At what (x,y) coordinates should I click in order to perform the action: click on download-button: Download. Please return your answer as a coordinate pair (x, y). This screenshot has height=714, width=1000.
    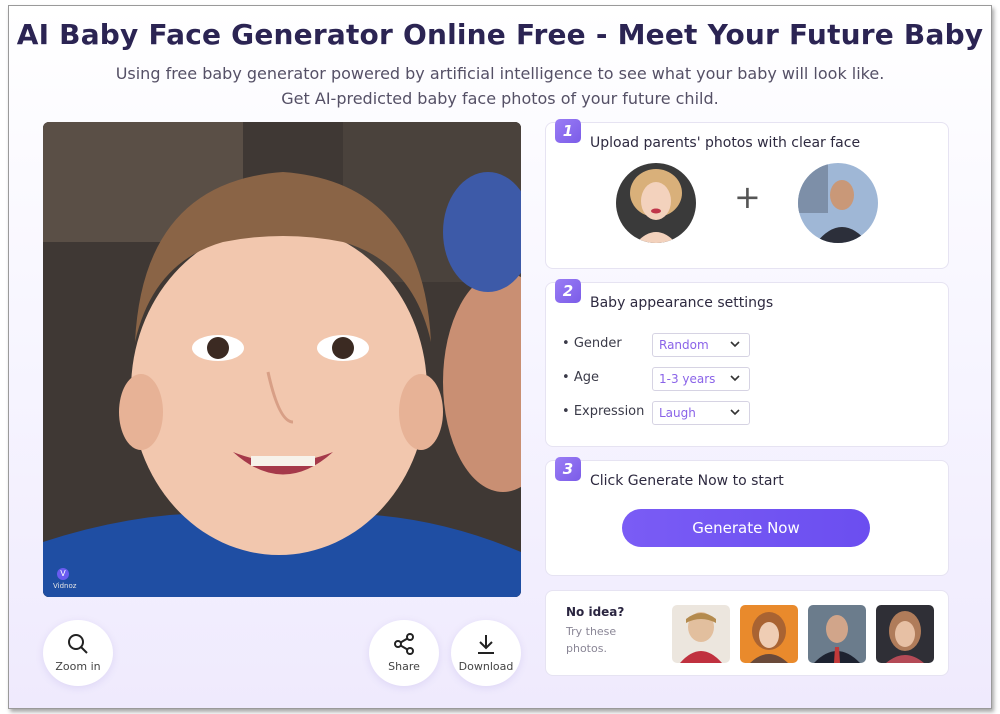
    Looking at the image, I should click on (486, 653).